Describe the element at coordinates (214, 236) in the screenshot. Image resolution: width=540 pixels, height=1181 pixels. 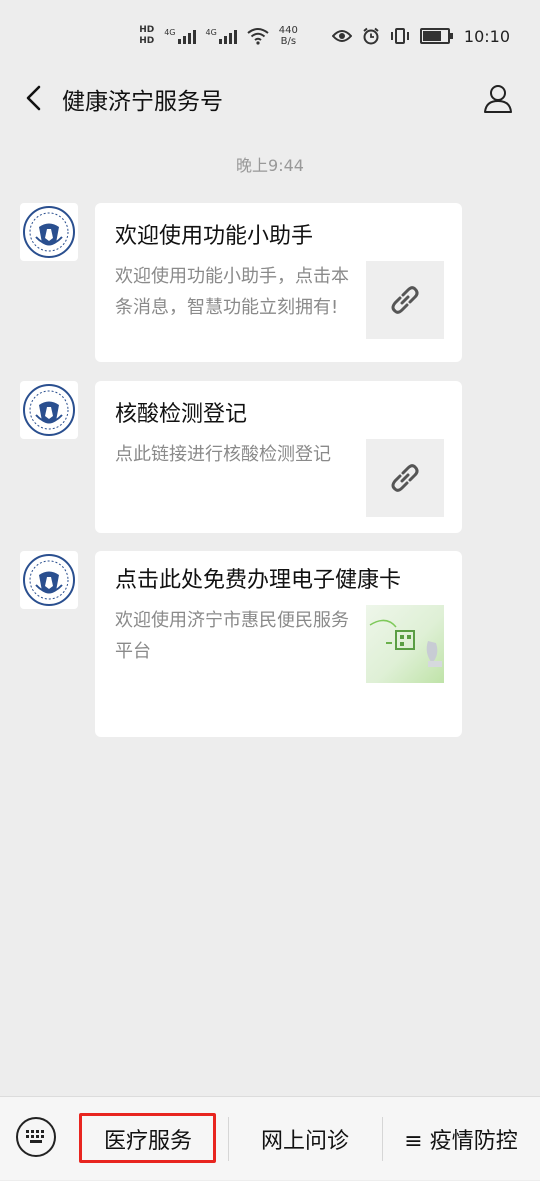
I see `message-title: 欢迎使用功能小助手` at that location.